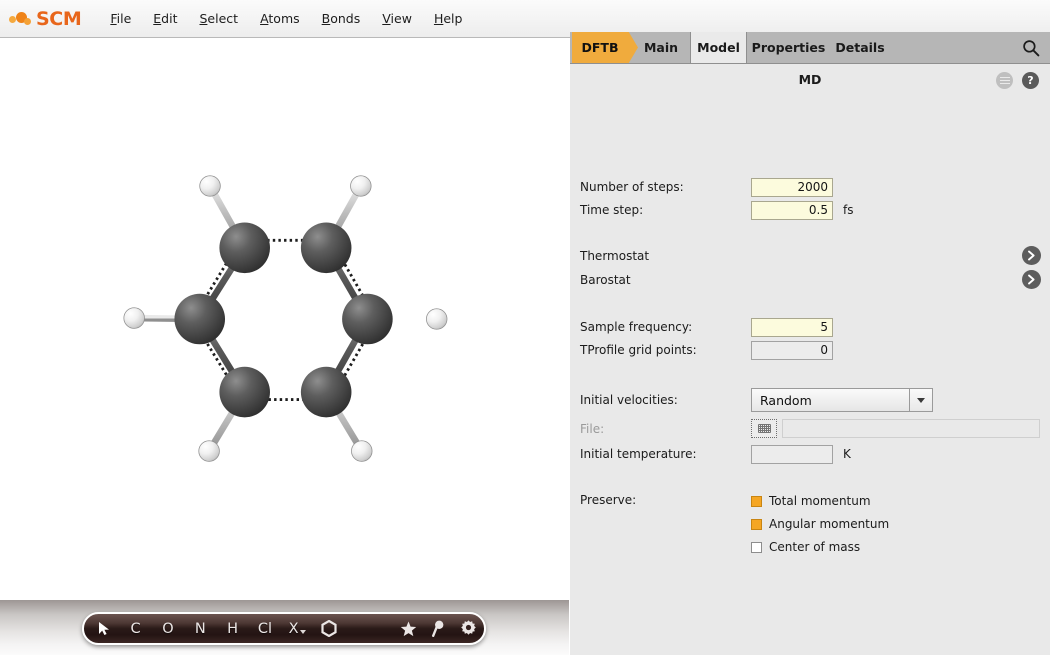 This screenshot has height=655, width=1050. What do you see at coordinates (169, 18) in the screenshot?
I see `menu-edit-rest: dit` at bounding box center [169, 18].